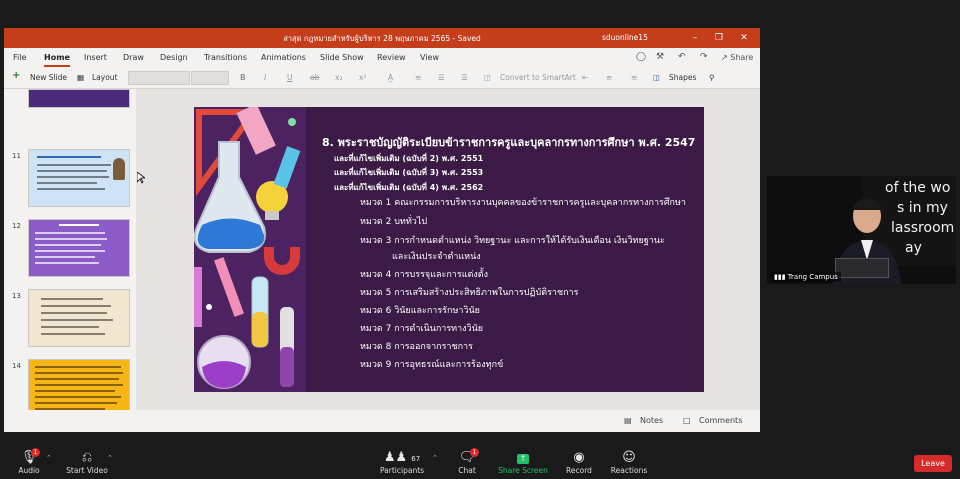 Image resolution: width=960 pixels, height=479 pixels. I want to click on science-illustration, so click(250, 249).